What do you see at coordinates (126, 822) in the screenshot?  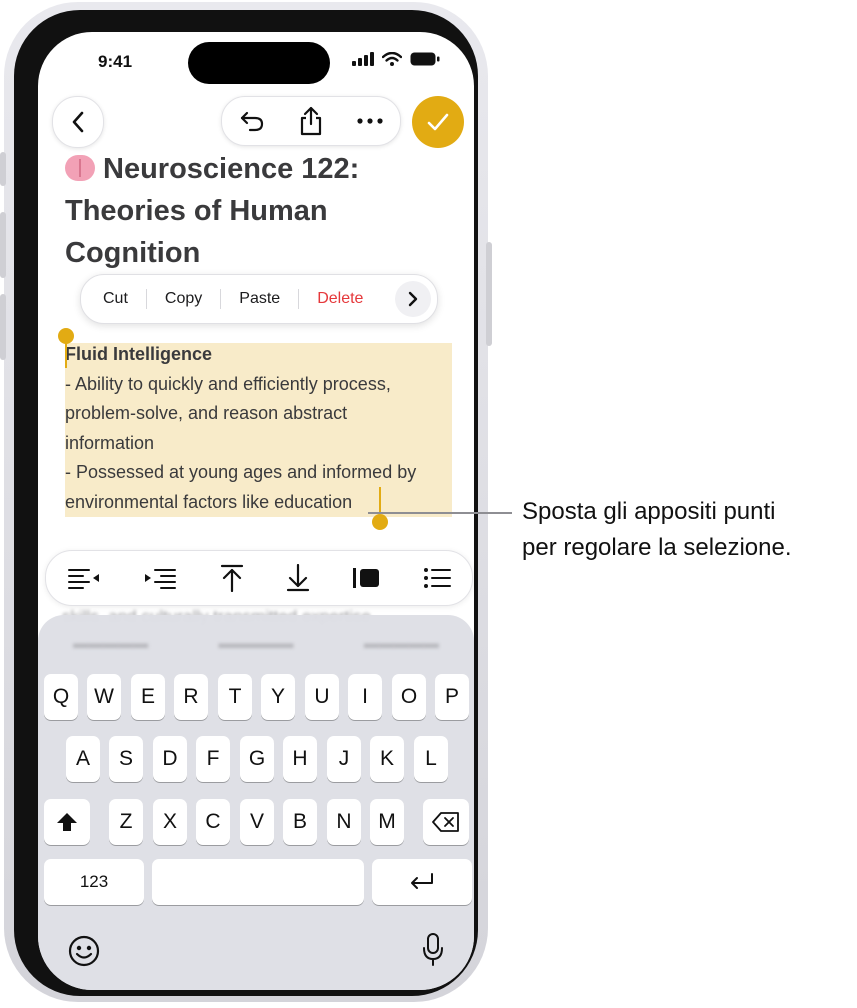 I see `key-z: Z` at bounding box center [126, 822].